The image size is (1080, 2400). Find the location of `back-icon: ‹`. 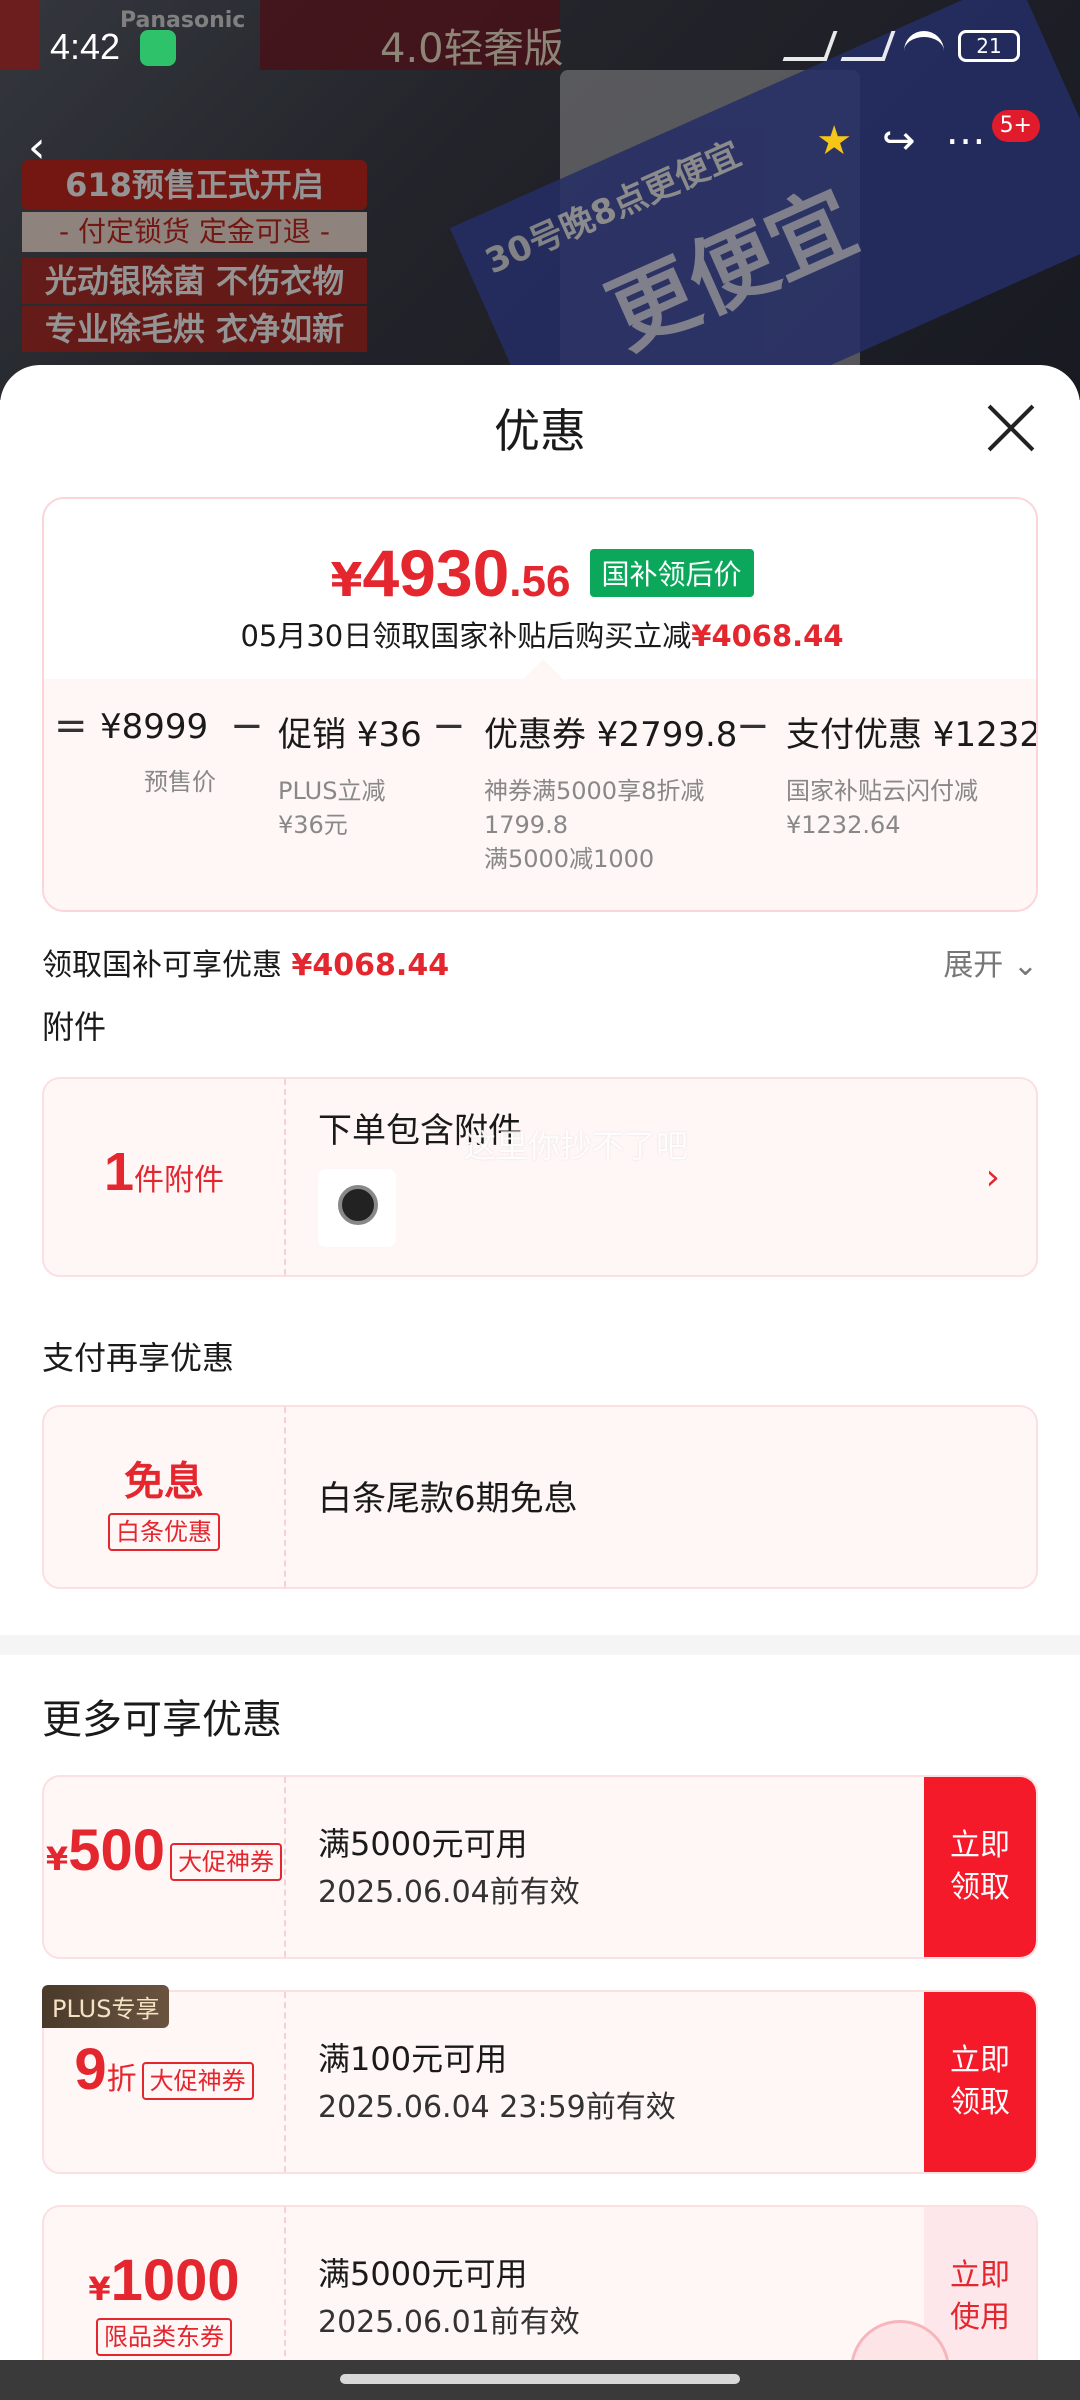

back-icon: ‹ is located at coordinates (58, 157).